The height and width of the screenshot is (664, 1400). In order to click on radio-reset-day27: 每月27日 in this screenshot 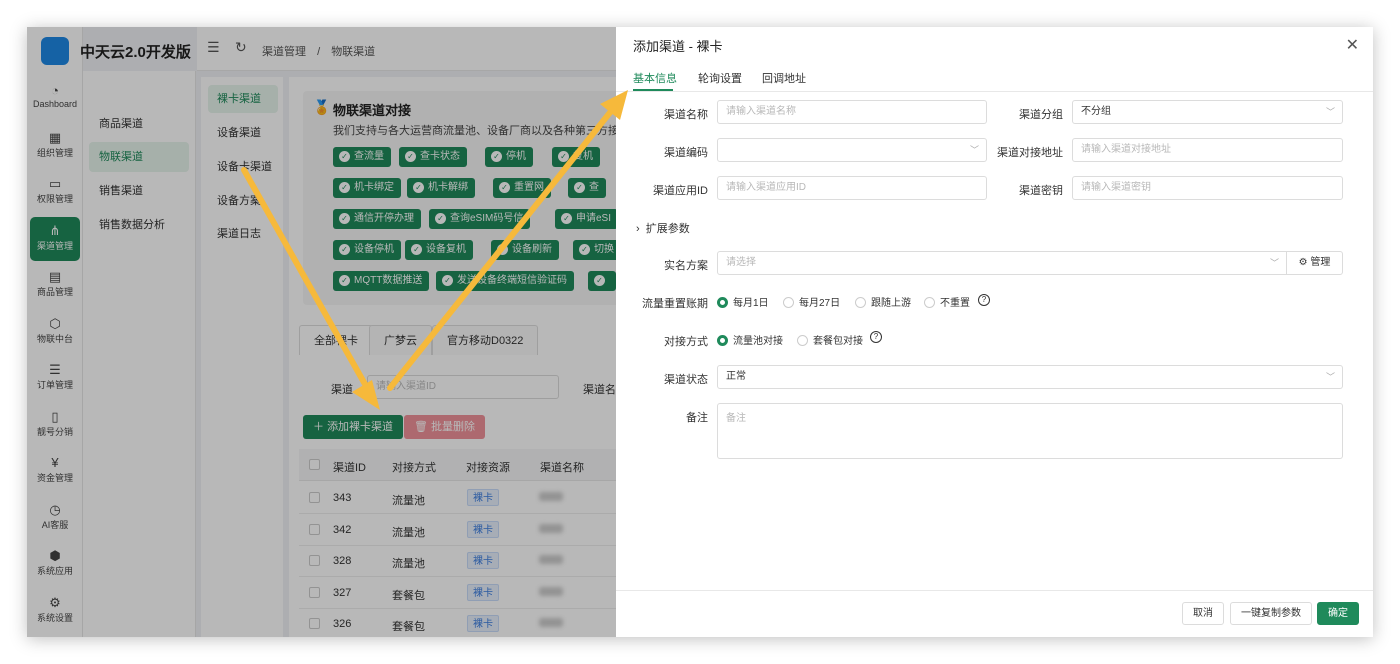, I will do `click(811, 301)`.